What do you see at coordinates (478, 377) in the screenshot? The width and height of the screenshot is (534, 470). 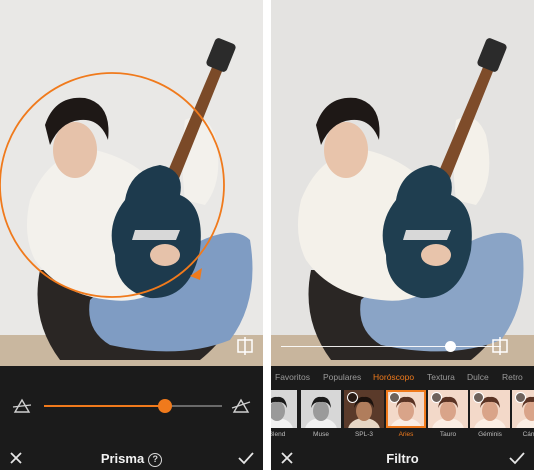 I see `tab-dulce: Dulce` at bounding box center [478, 377].